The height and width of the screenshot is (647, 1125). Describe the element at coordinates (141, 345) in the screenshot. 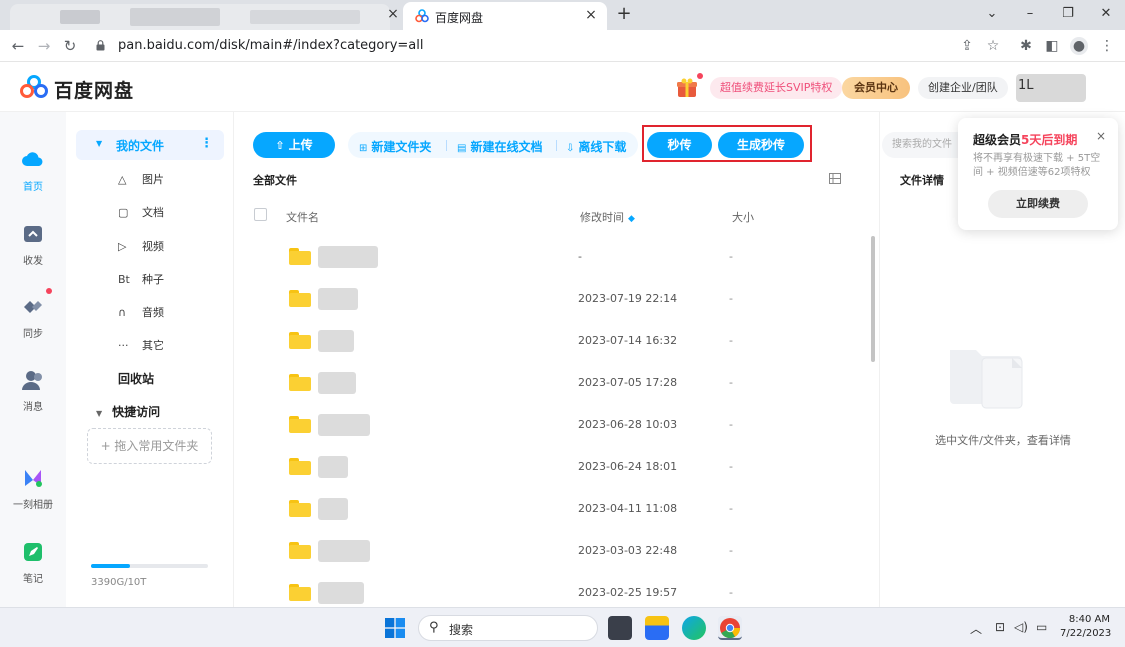

I see `sidebar-item-other: ··· 其它` at that location.